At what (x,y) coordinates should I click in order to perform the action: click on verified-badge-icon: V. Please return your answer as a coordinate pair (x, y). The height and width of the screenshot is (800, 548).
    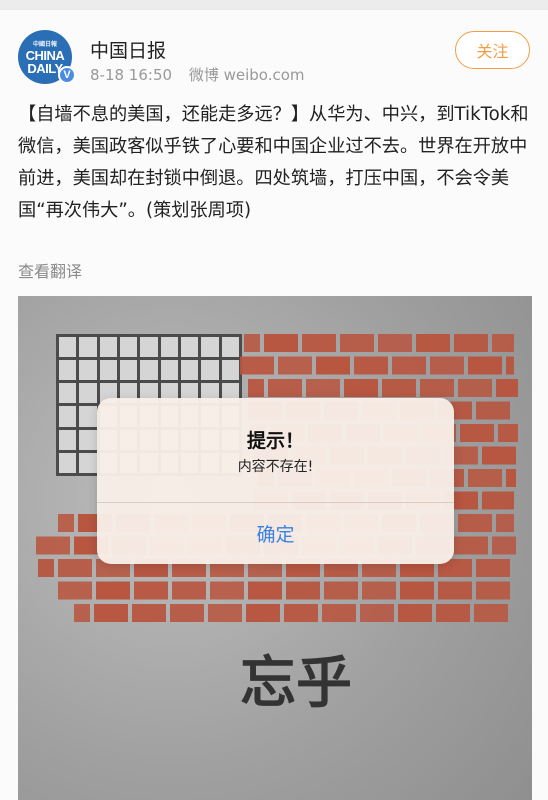
    Looking at the image, I should click on (67, 75).